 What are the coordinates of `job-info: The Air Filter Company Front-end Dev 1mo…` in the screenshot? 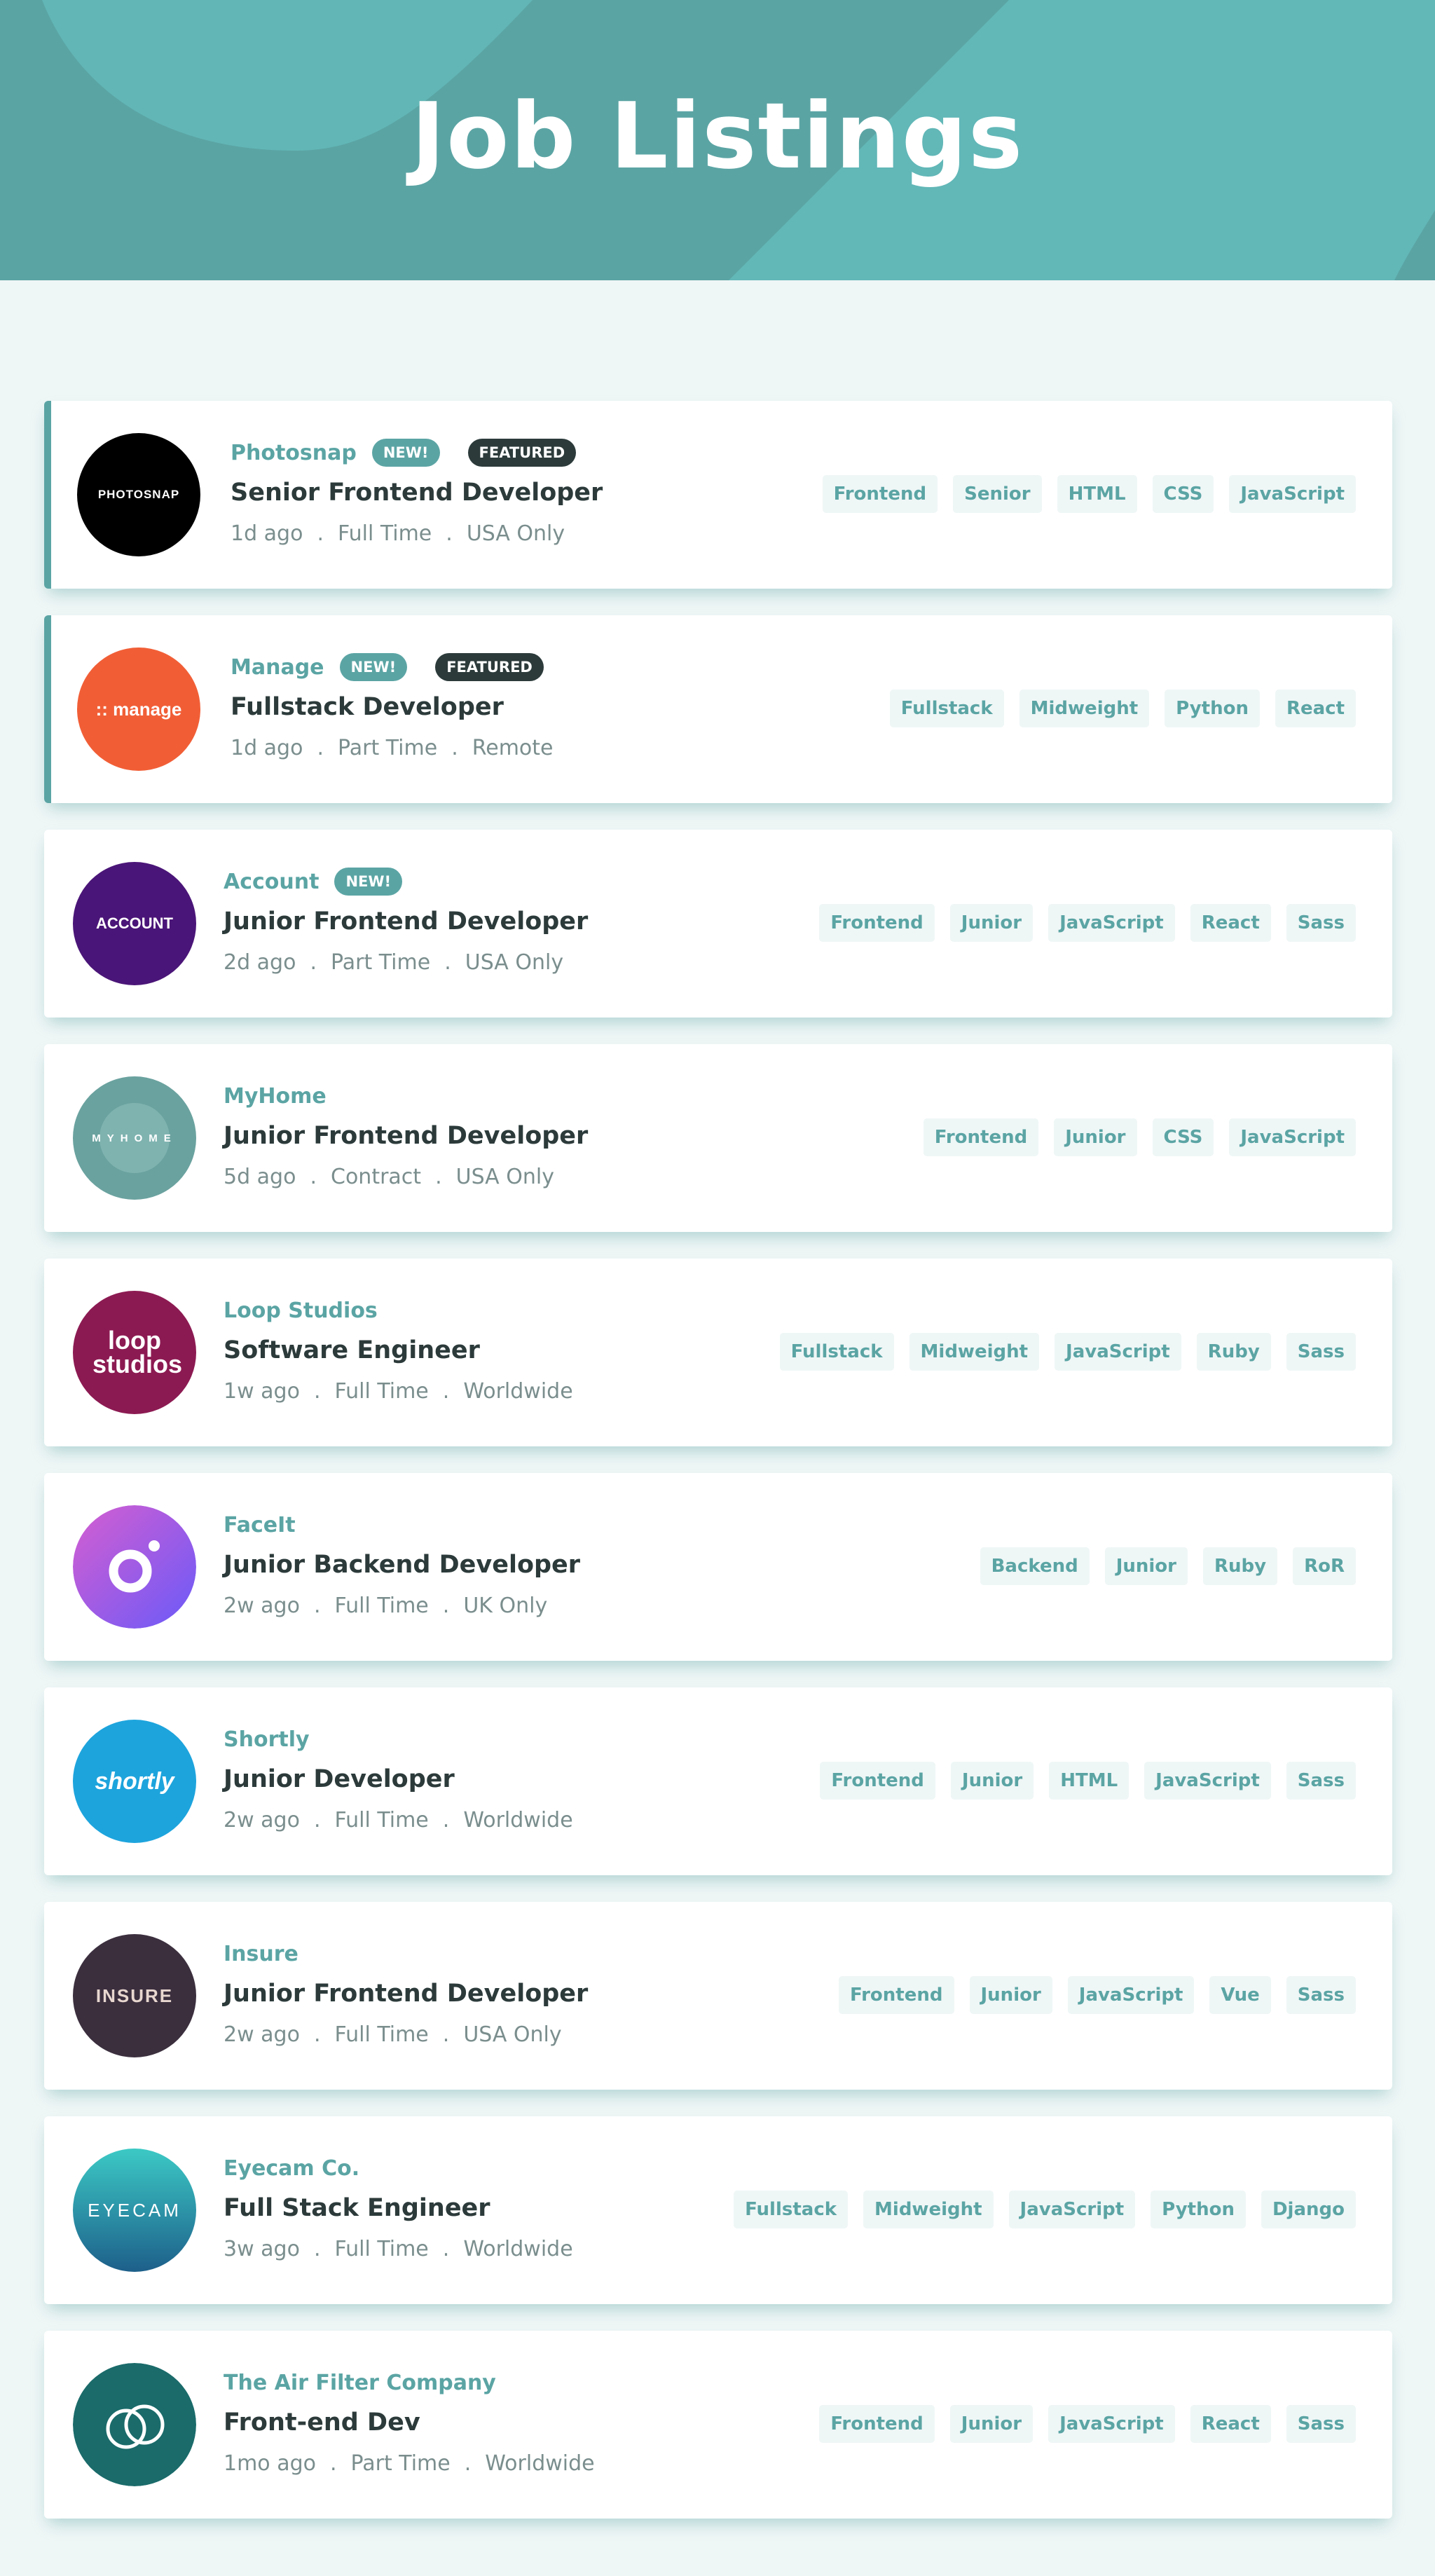 It's located at (416, 2423).